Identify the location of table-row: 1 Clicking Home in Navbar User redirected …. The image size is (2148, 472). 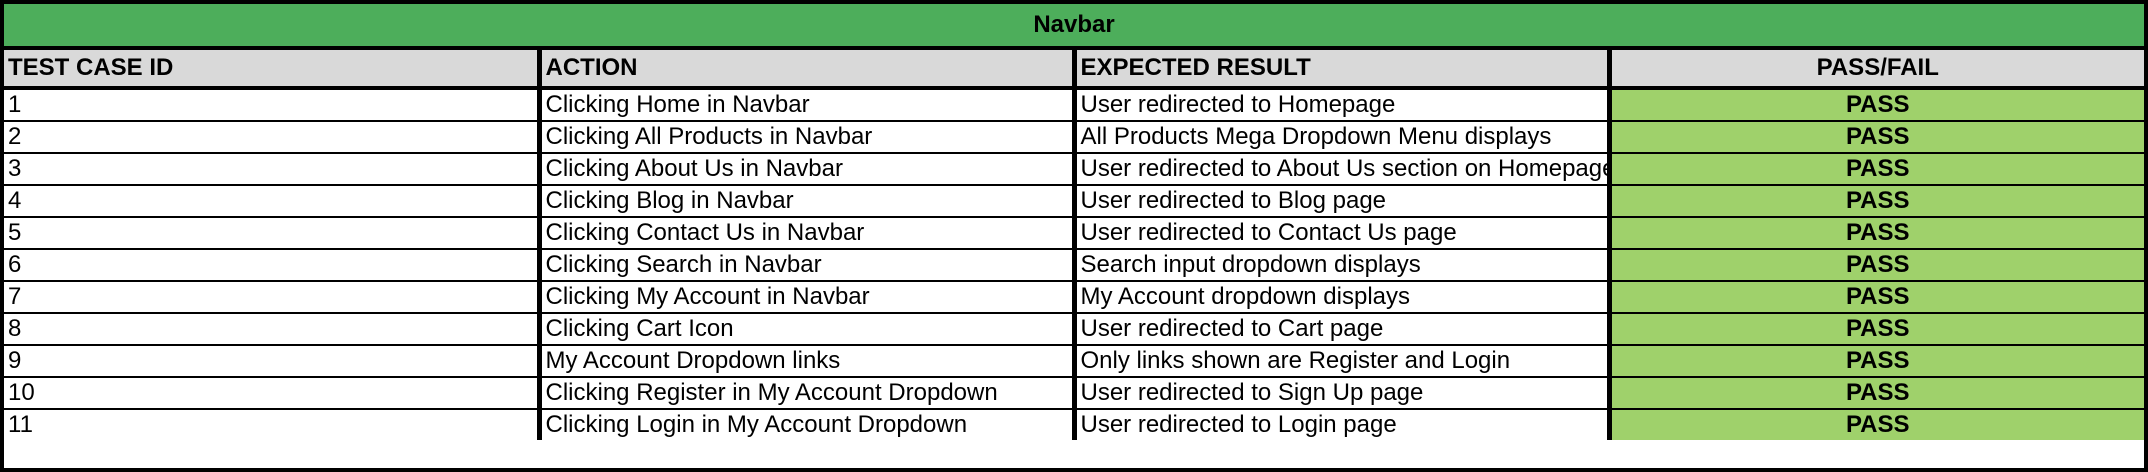
(1074, 105).